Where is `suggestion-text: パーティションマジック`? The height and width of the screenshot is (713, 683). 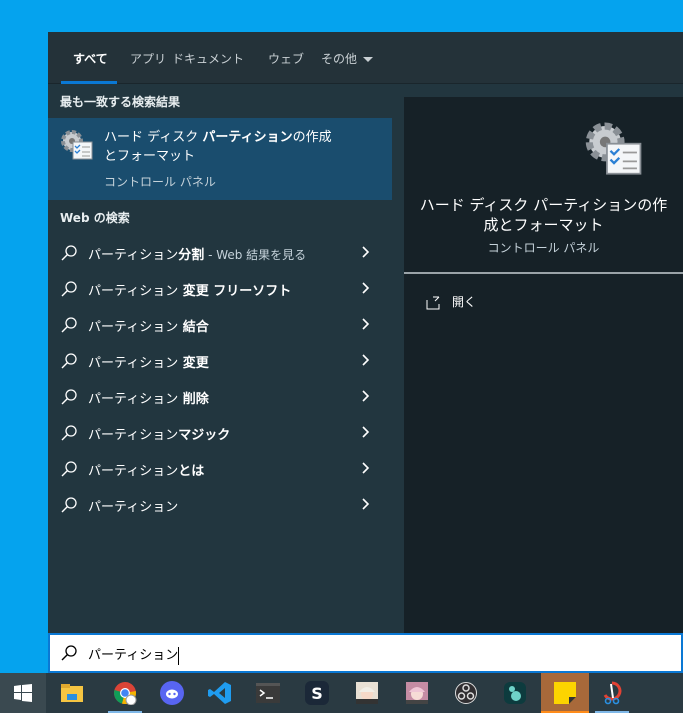 suggestion-text: パーティションマジック is located at coordinates (159, 435).